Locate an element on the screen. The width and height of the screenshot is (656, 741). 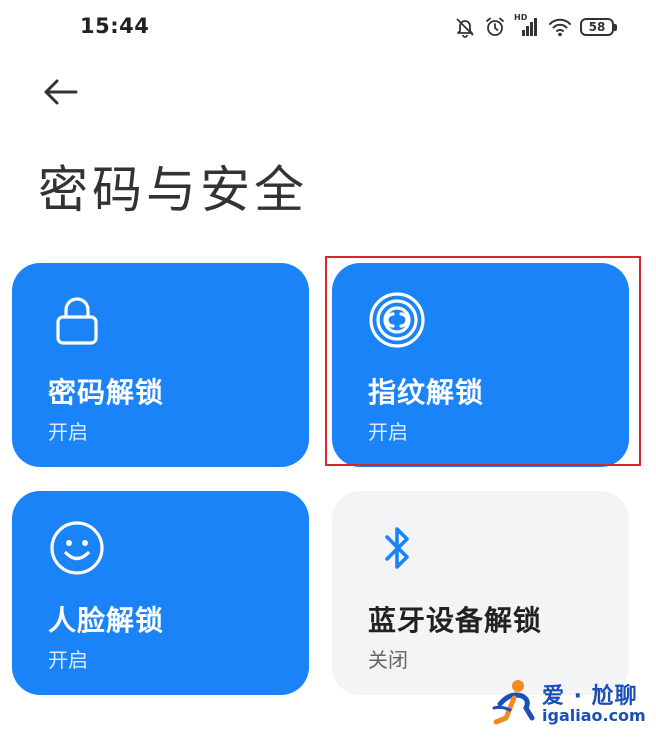
mute-icon is located at coordinates (465, 27).